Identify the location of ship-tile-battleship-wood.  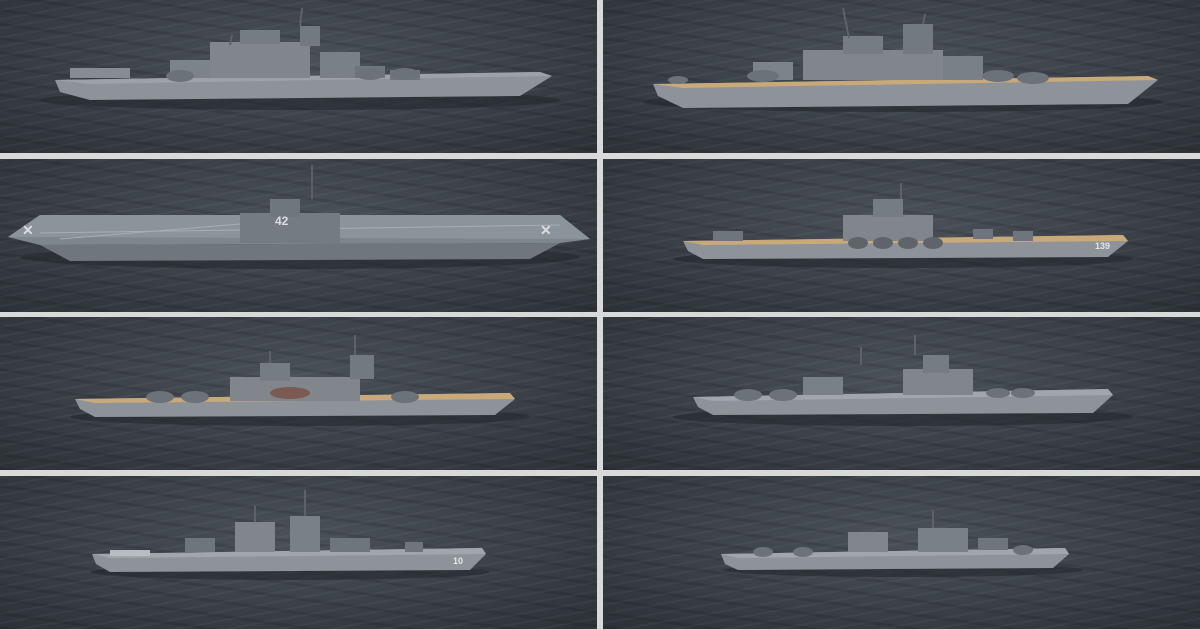
(901, 76).